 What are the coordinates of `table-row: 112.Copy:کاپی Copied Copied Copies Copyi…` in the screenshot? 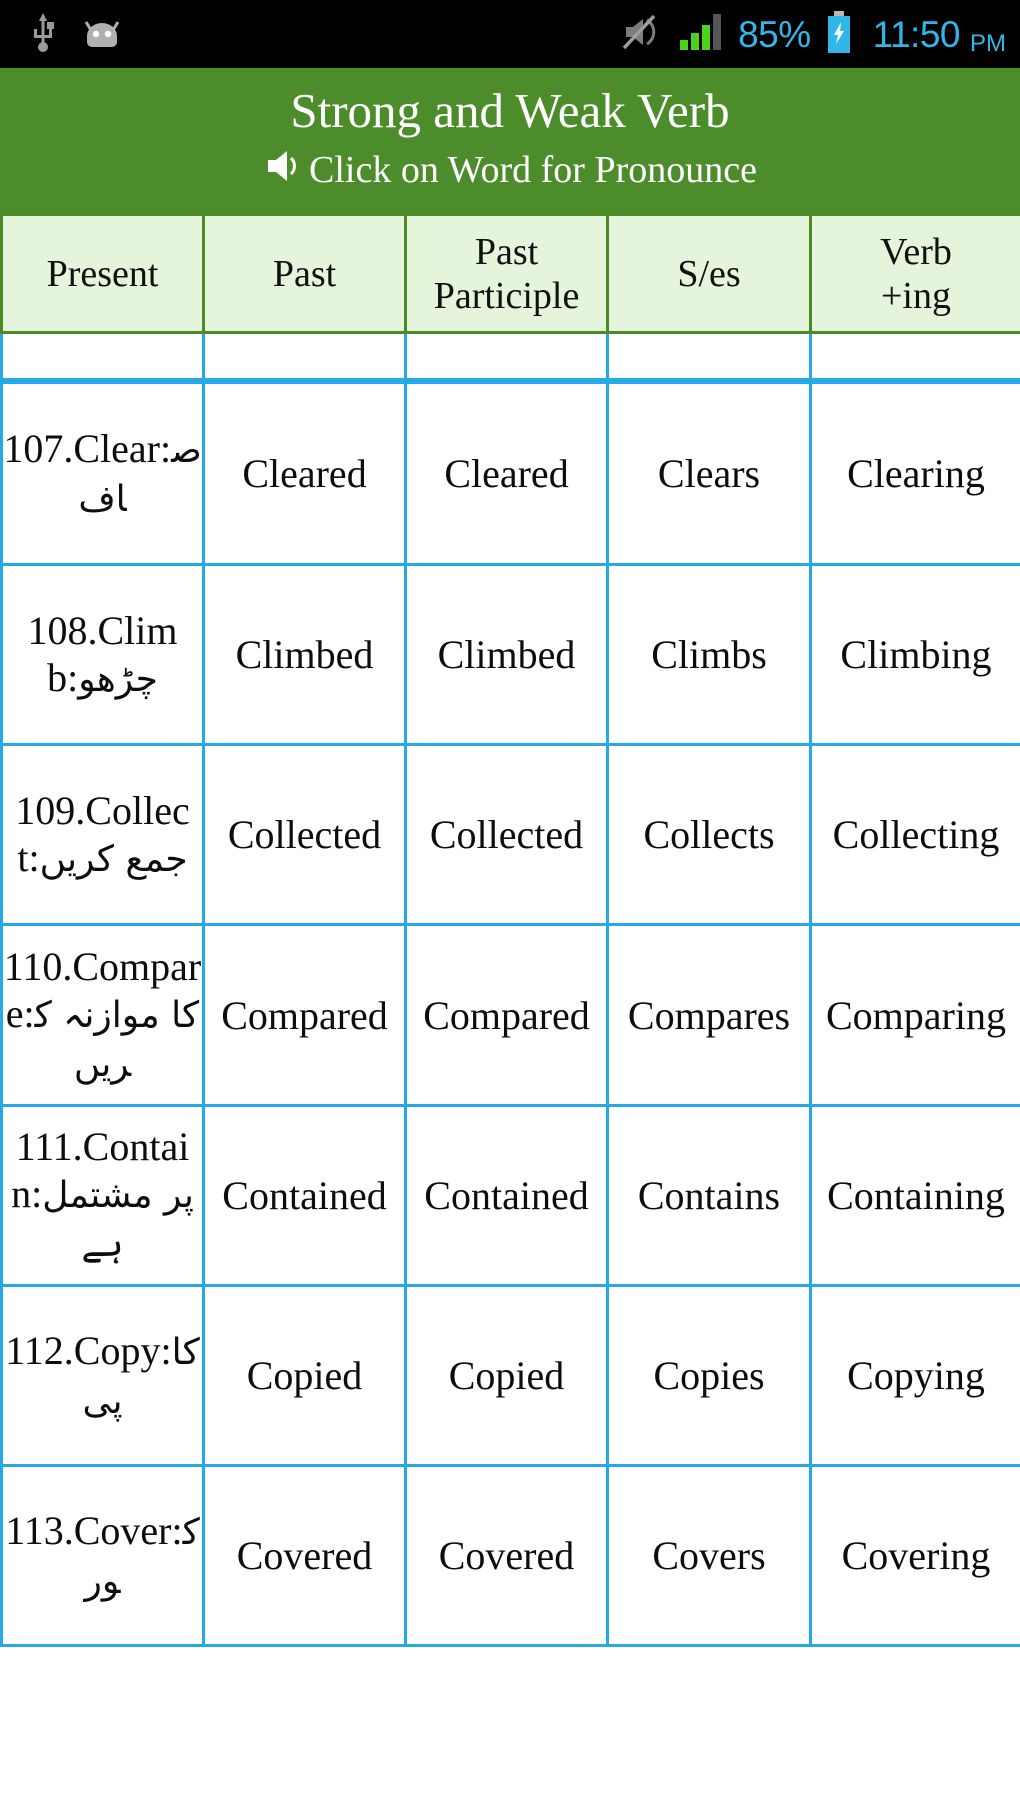 It's located at (510, 1375).